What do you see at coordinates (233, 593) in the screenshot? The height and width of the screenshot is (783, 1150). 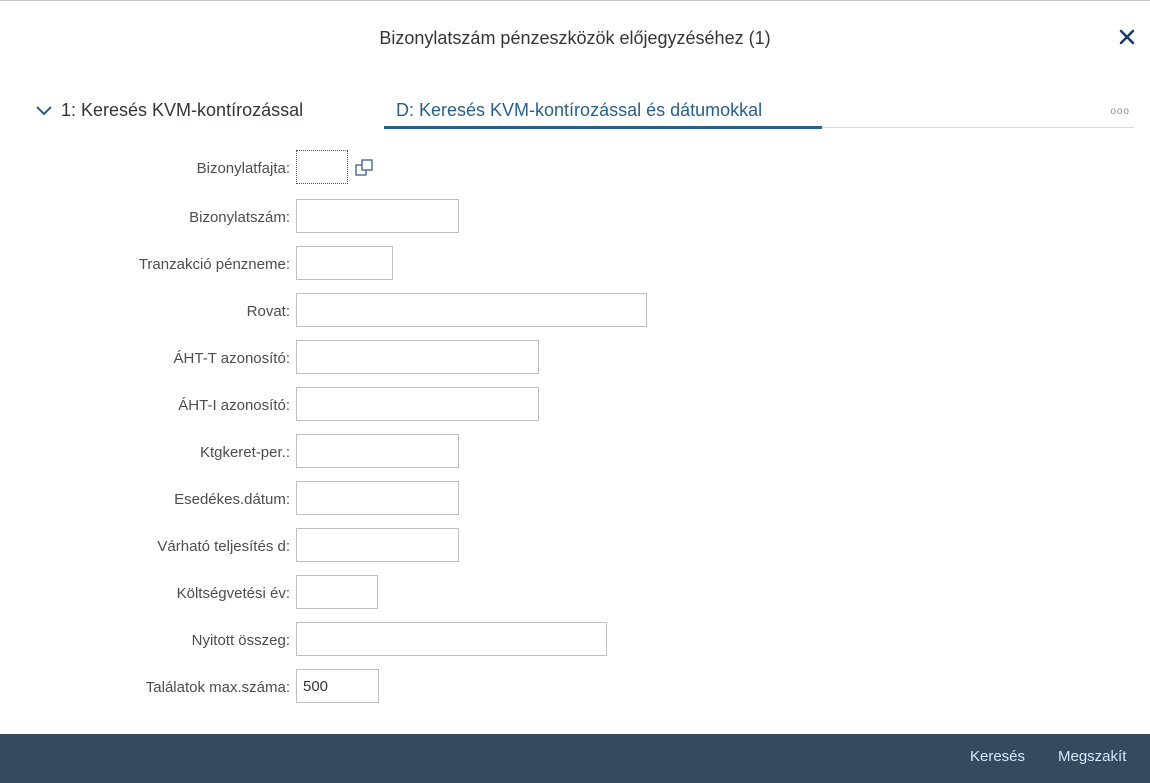 I see `field-label: Költségvetési év:` at bounding box center [233, 593].